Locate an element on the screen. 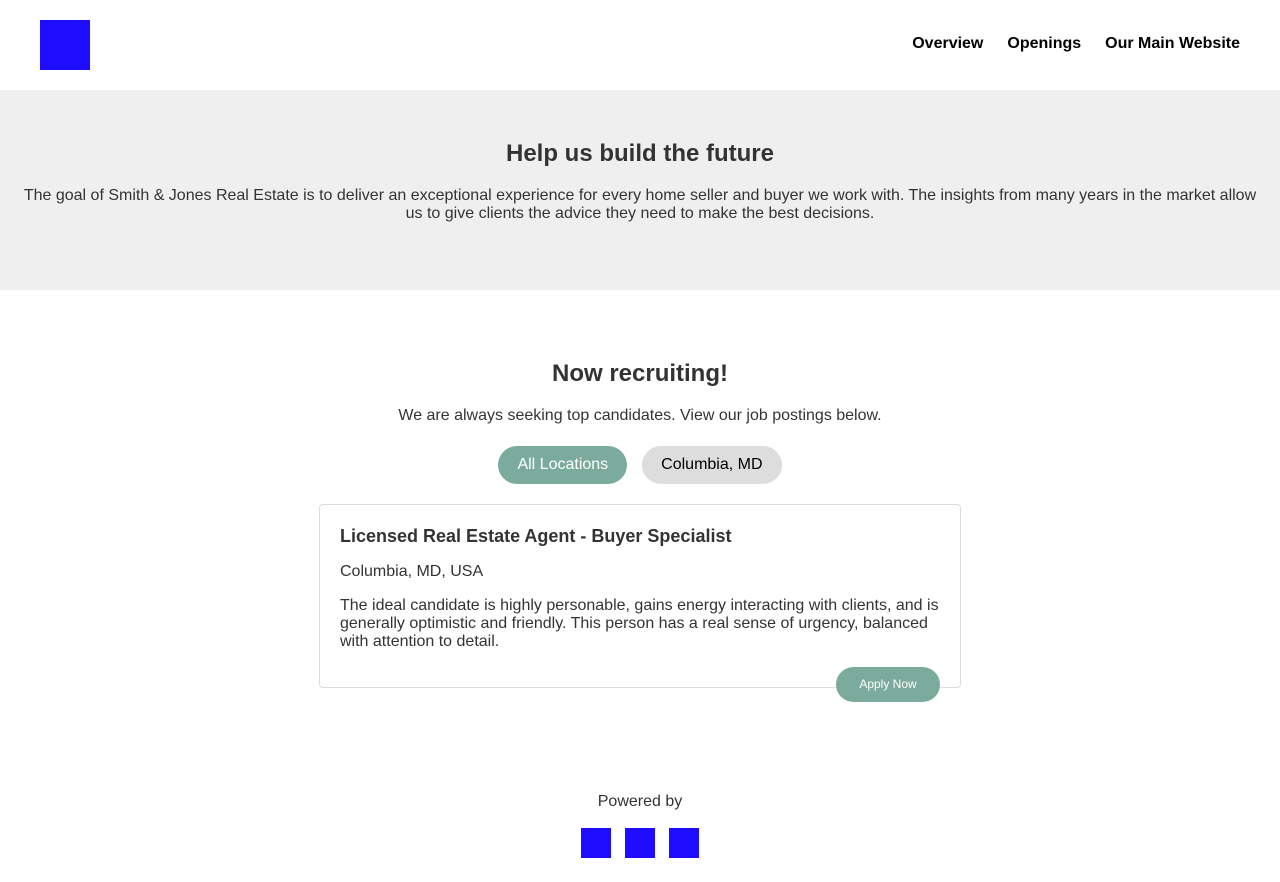 The image size is (1280, 882). powered-by-label: Powered by is located at coordinates (640, 801).